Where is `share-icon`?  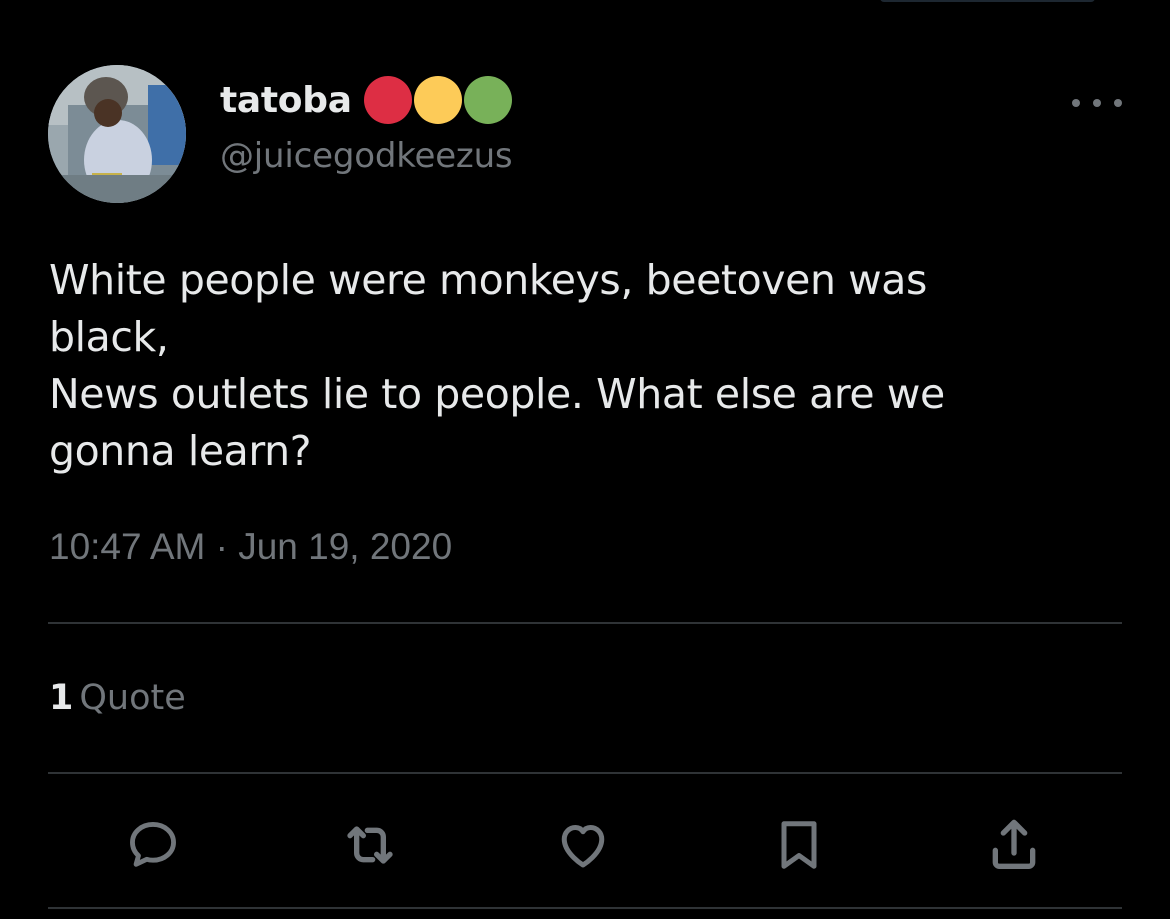 share-icon is located at coordinates (1014, 844).